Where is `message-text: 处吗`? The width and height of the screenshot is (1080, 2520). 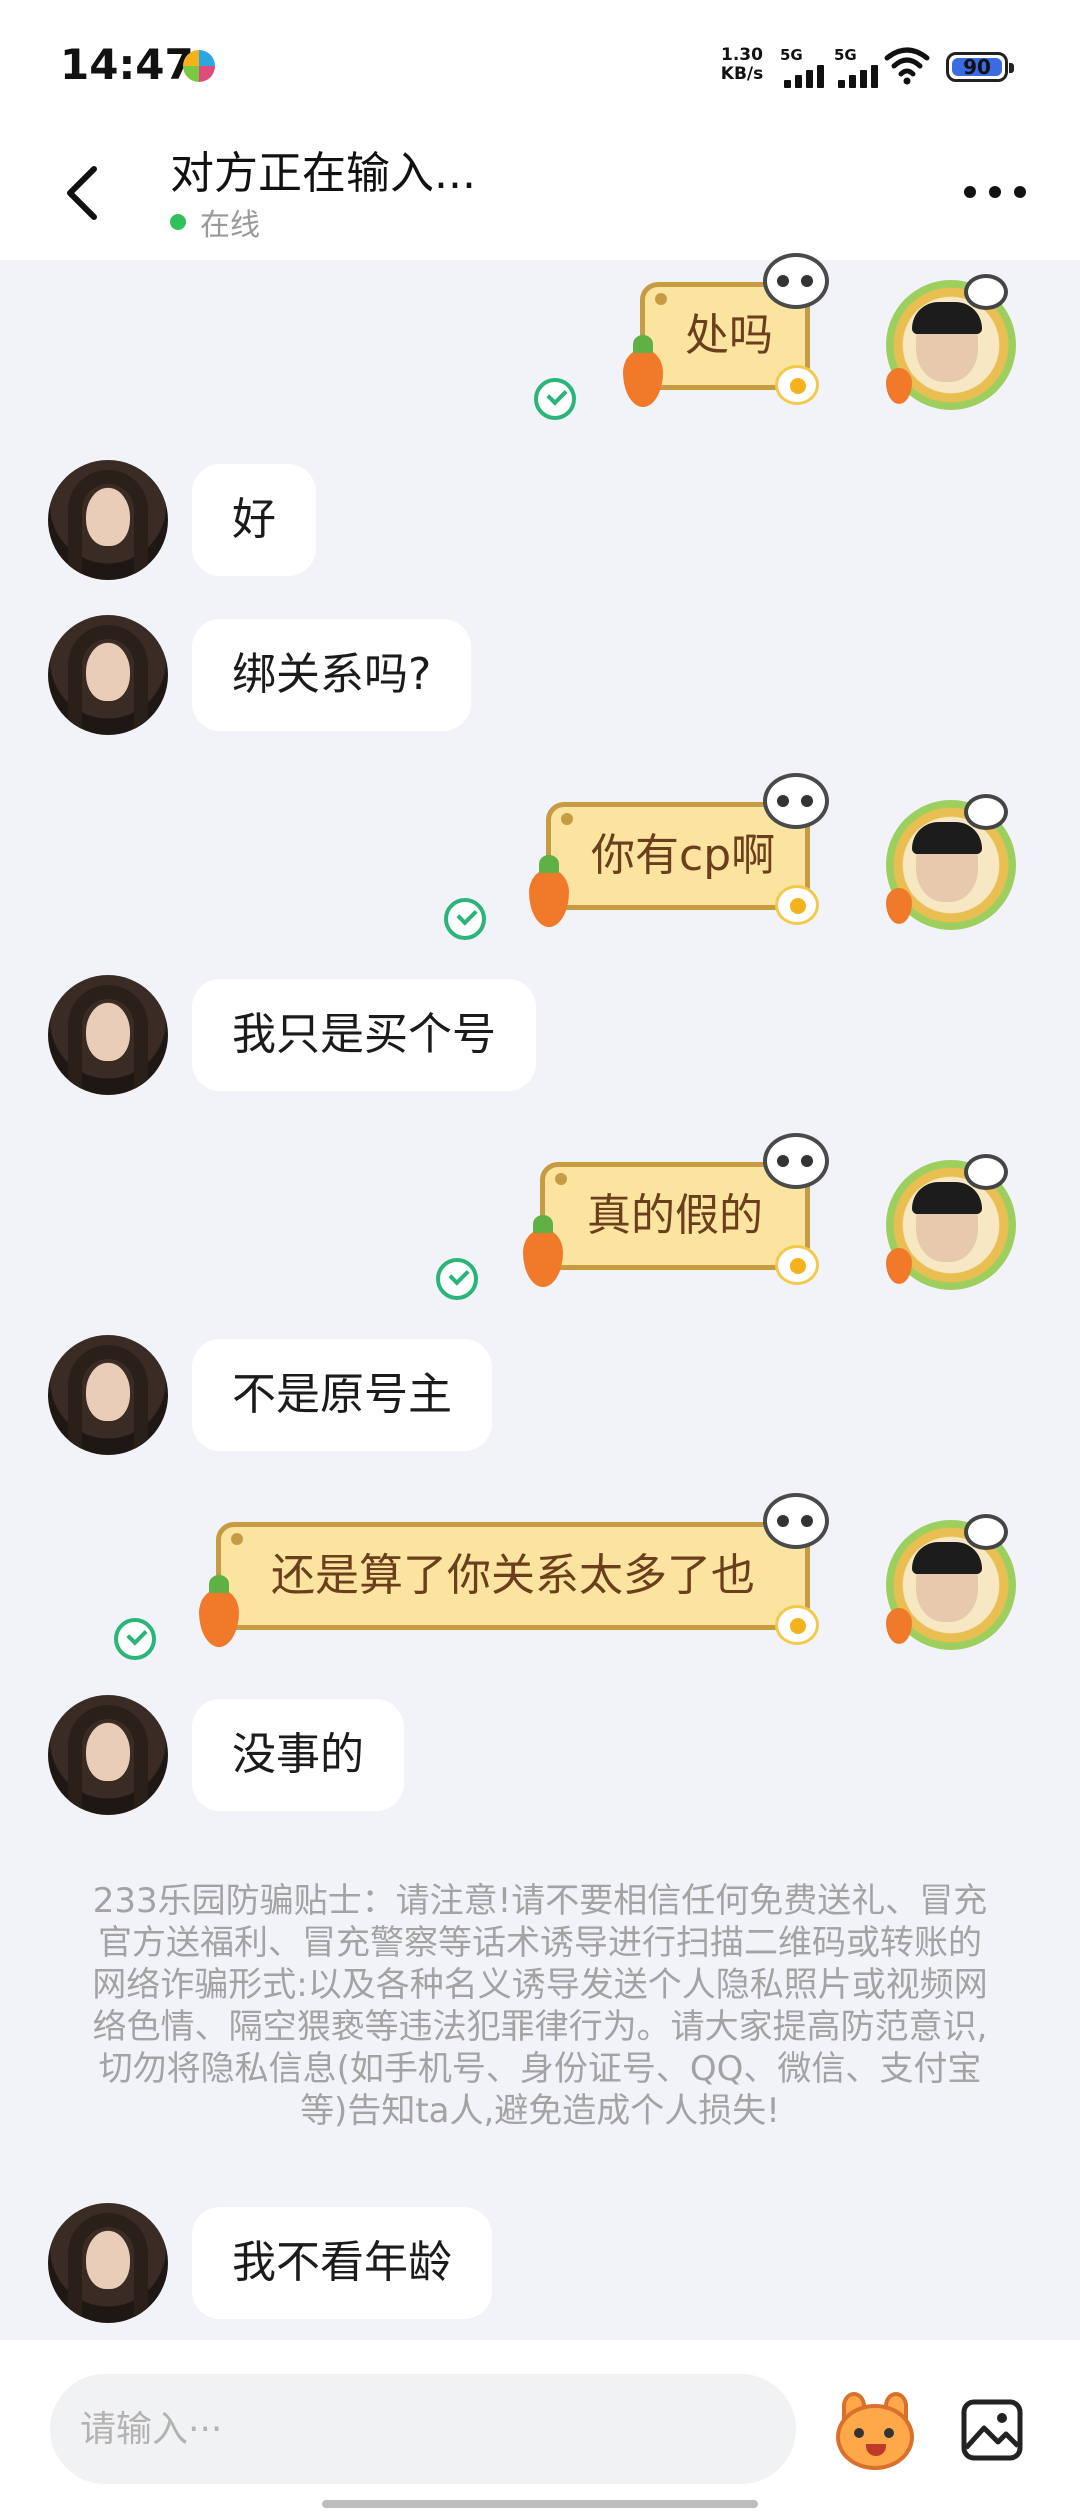
message-text: 处吗 is located at coordinates (729, 335).